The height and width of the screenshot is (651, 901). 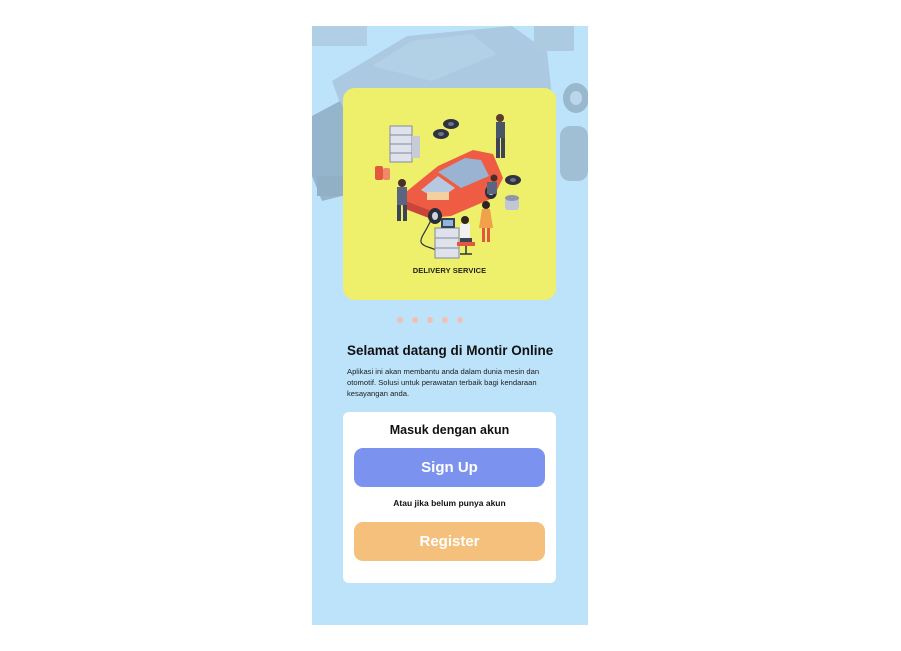 What do you see at coordinates (450, 350) in the screenshot?
I see `welcome-title: Selamat datang di Montir Online` at bounding box center [450, 350].